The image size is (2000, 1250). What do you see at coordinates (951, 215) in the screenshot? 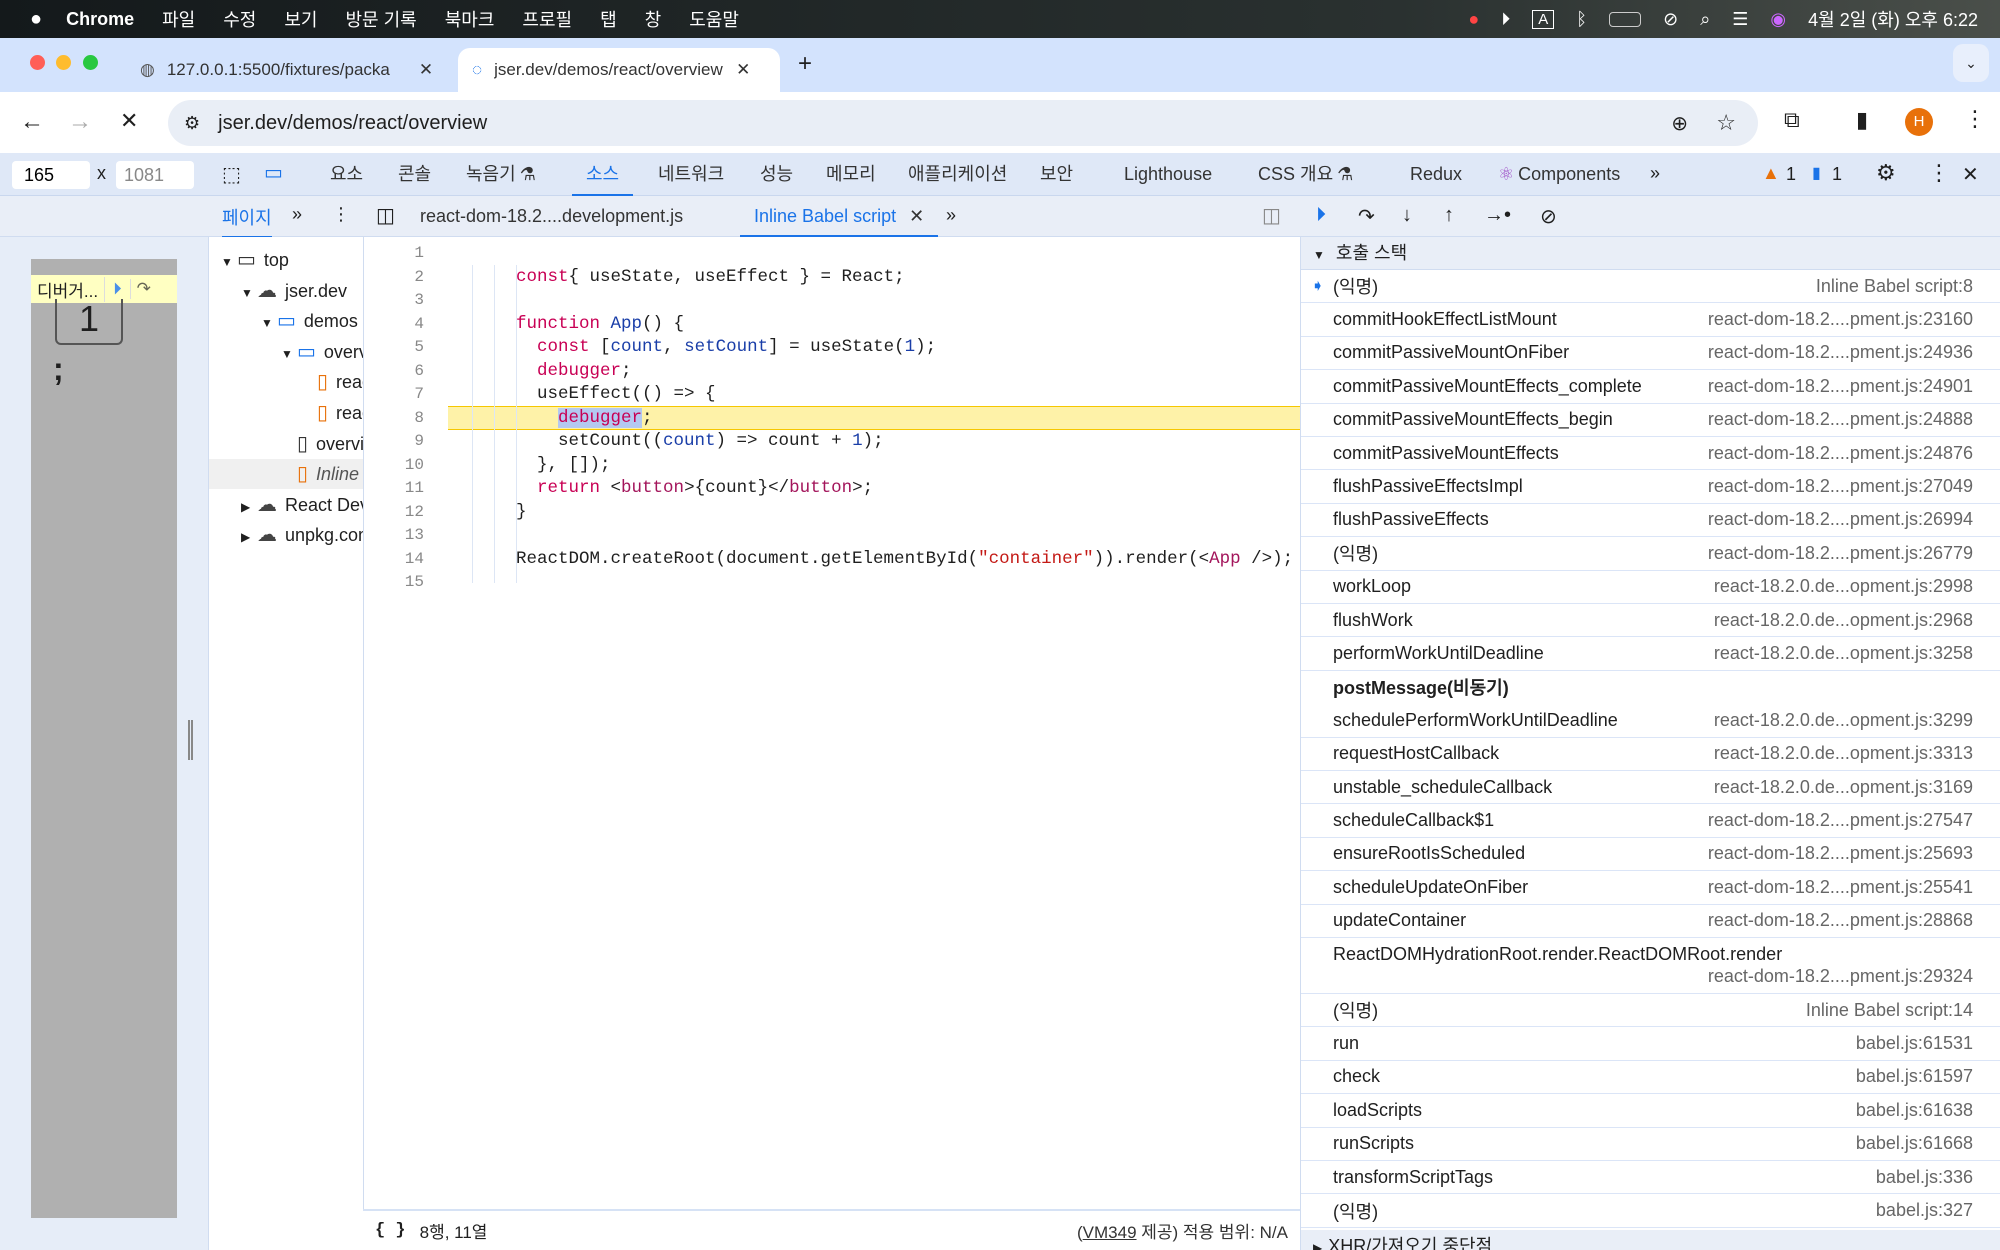
I see `more-file-tabs-icon: »` at bounding box center [951, 215].